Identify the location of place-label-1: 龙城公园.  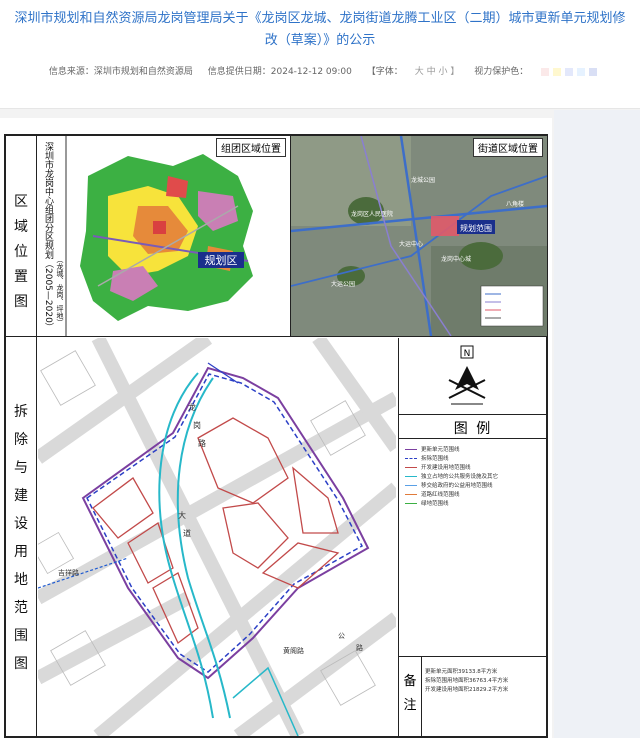
(423, 180).